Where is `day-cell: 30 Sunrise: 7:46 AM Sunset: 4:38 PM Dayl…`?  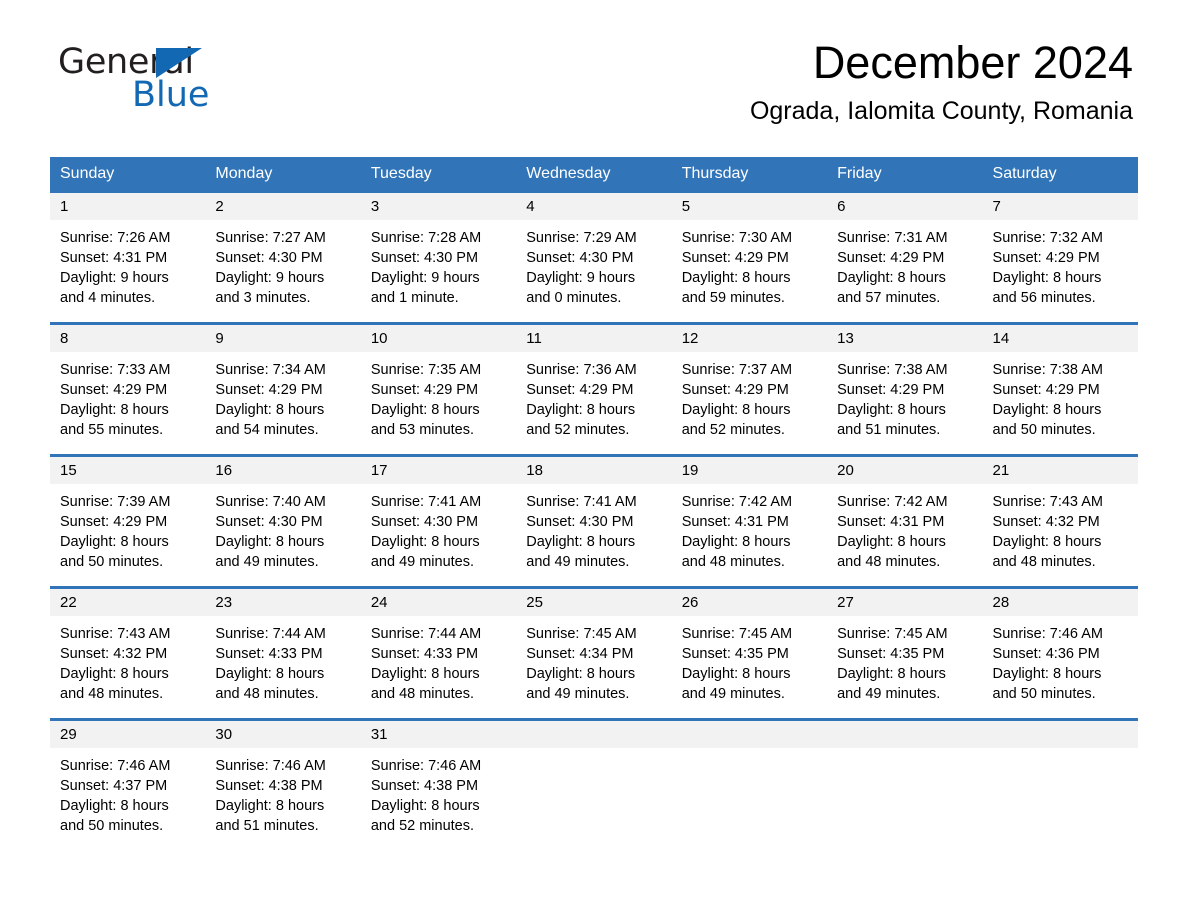
day-cell: 30 Sunrise: 7:46 AM Sunset: 4:38 PM Dayl… is located at coordinates (283, 785).